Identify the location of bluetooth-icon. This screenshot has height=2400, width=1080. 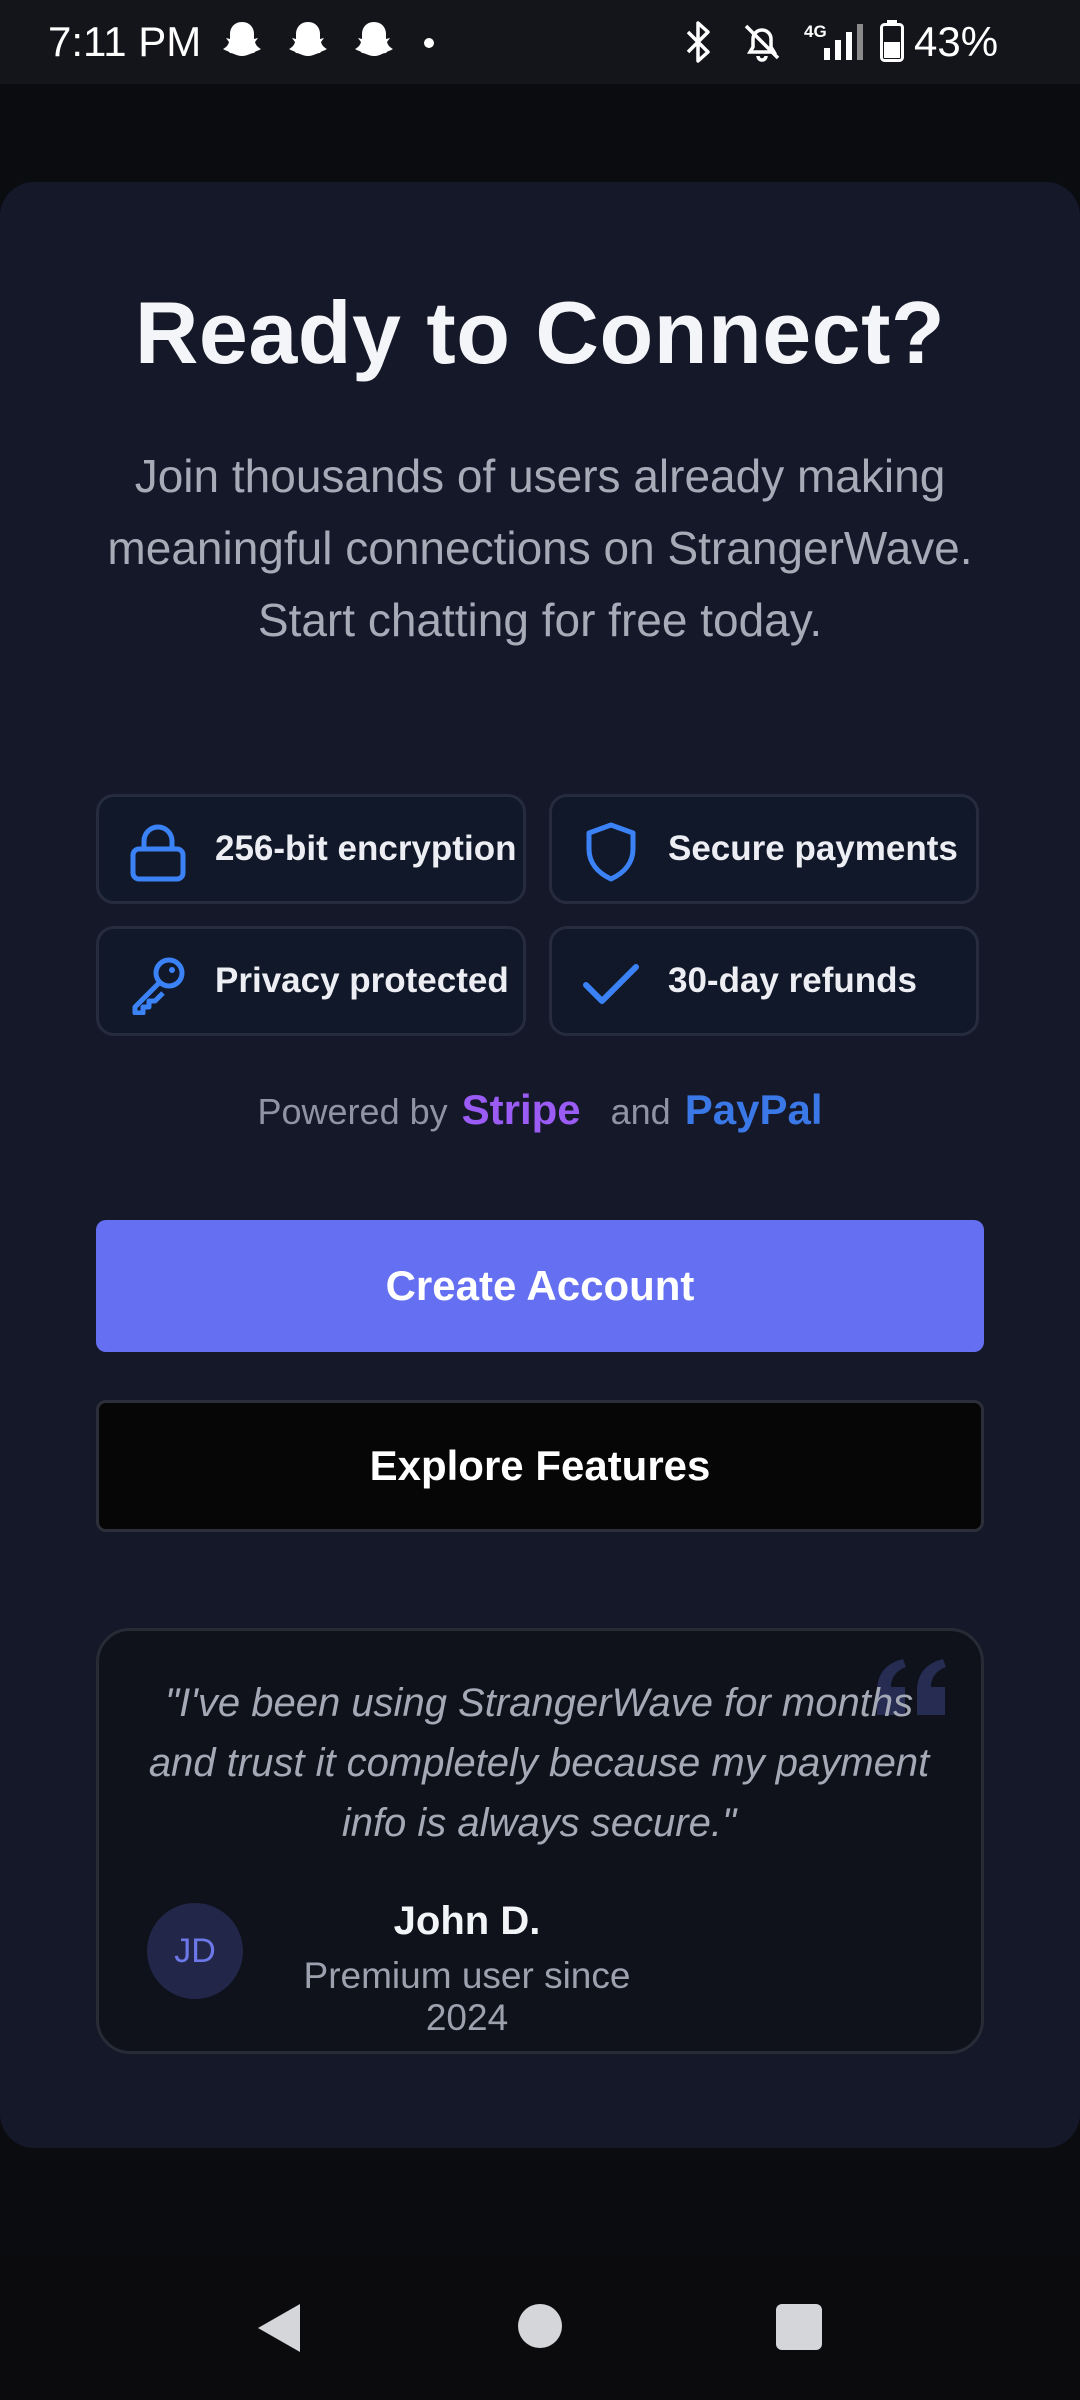
(698, 42).